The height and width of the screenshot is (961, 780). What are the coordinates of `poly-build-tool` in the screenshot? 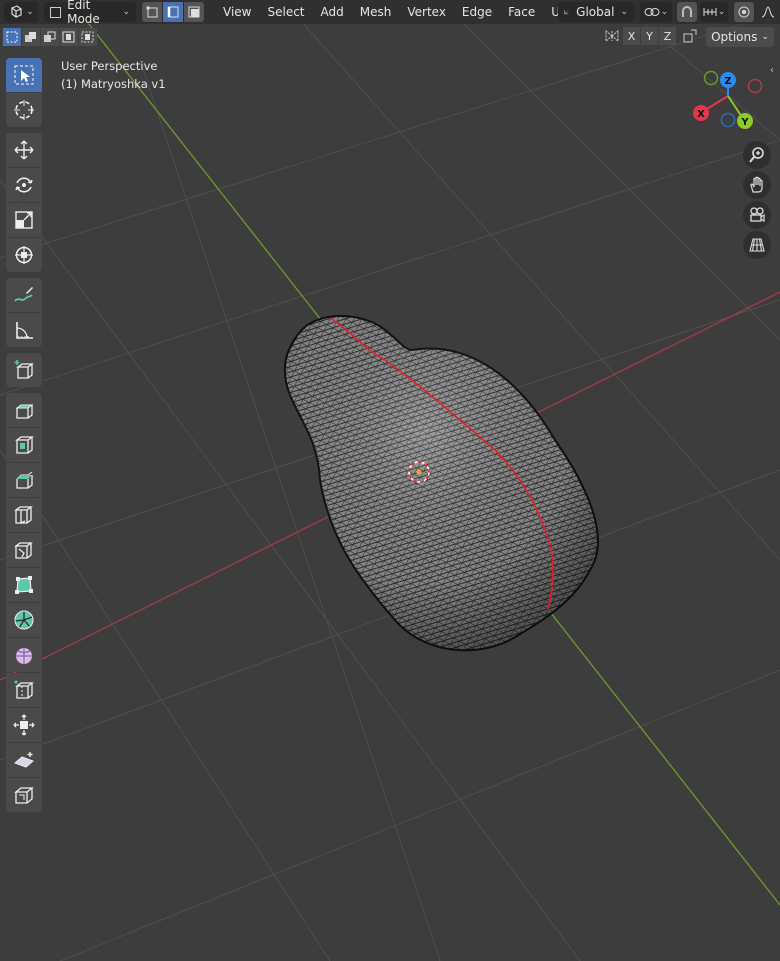 It's located at (24, 585).